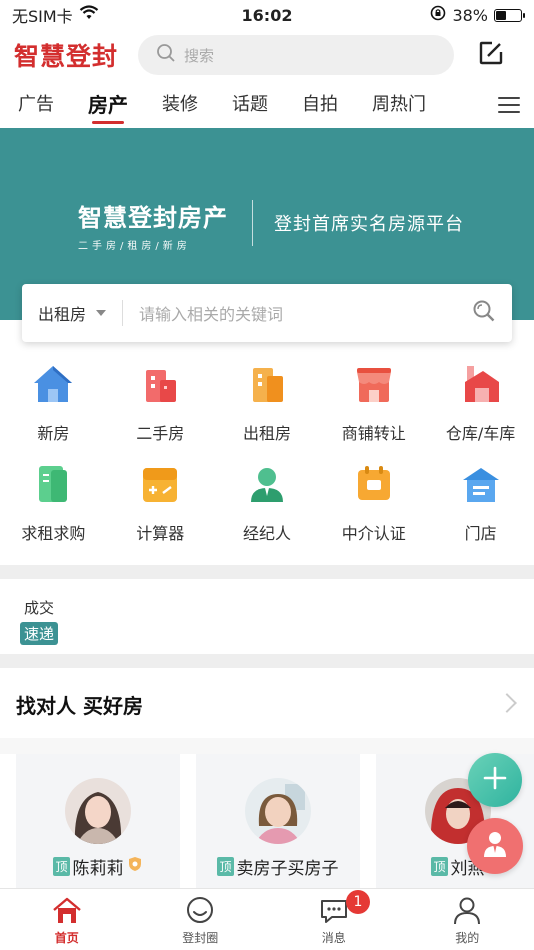 The image size is (534, 950). Describe the element at coordinates (39, 633) in the screenshot. I see `deal-badge: 速递` at that location.